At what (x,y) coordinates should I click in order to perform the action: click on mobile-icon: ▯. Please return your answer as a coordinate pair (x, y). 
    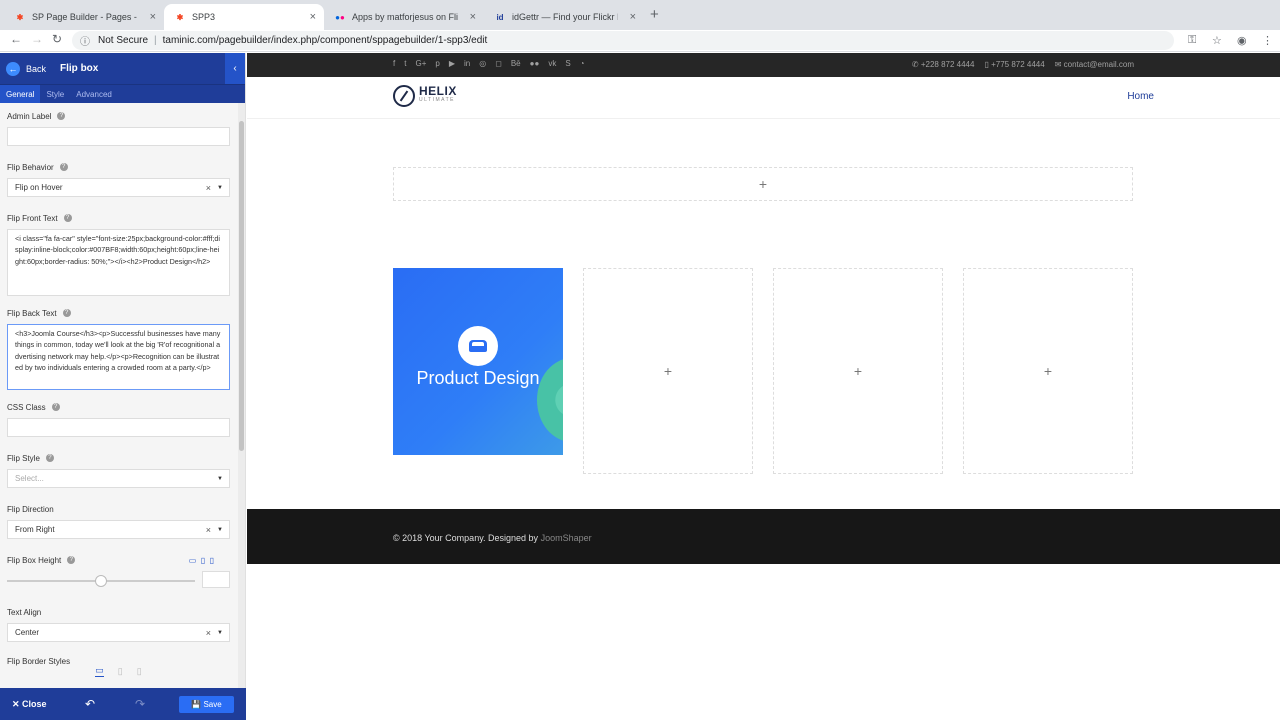
    Looking at the image, I should click on (139, 671).